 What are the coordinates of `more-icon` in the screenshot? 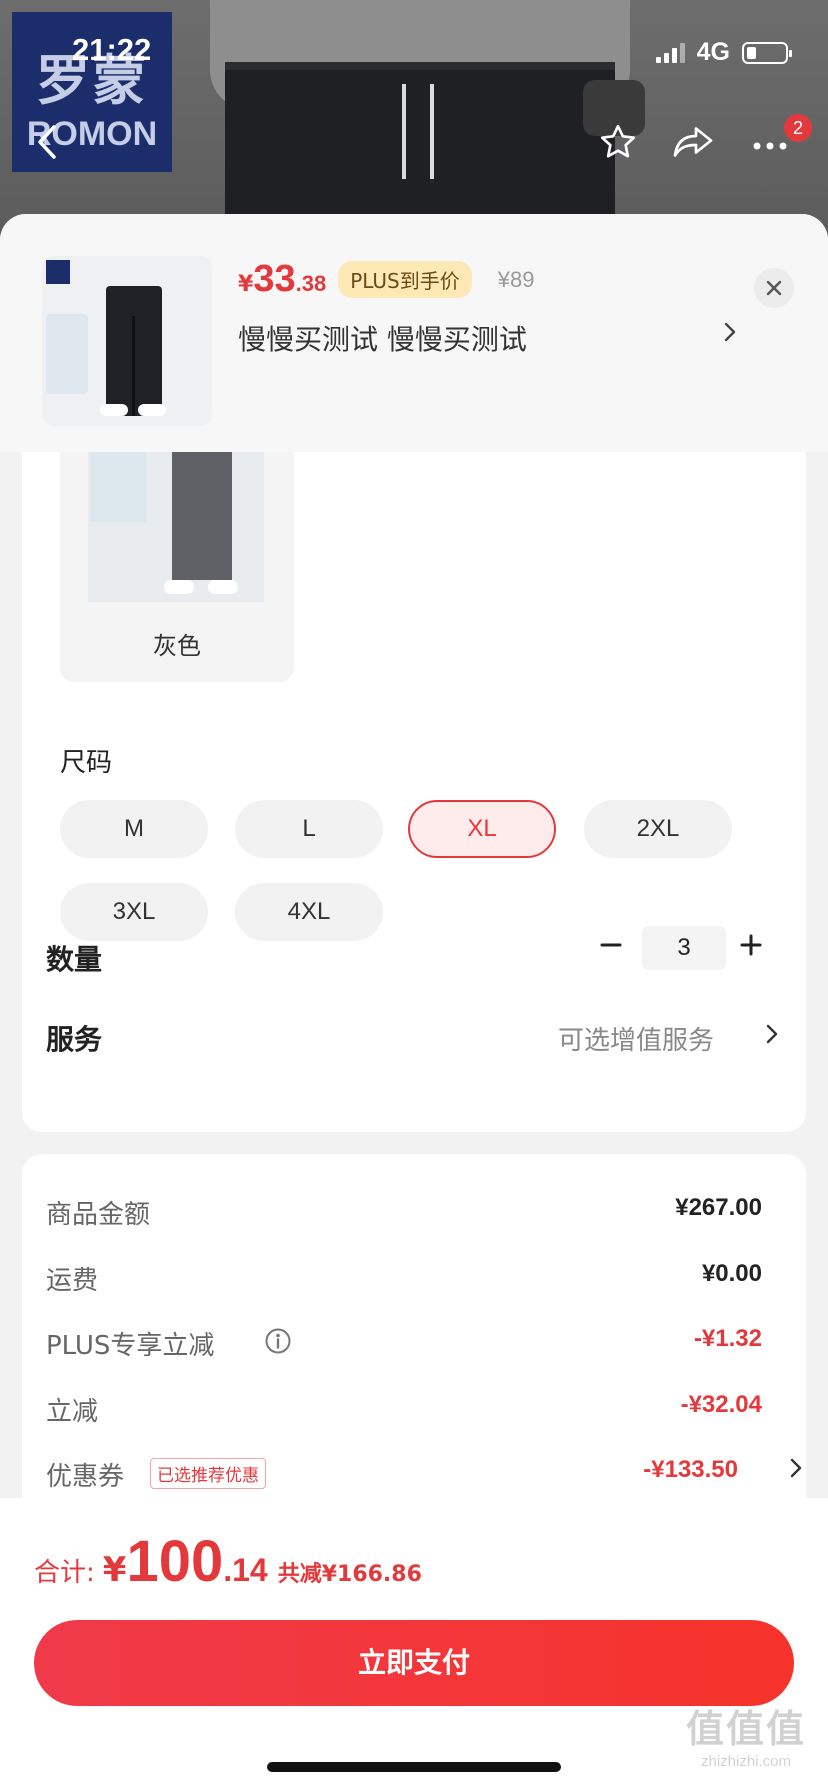 It's located at (770, 145).